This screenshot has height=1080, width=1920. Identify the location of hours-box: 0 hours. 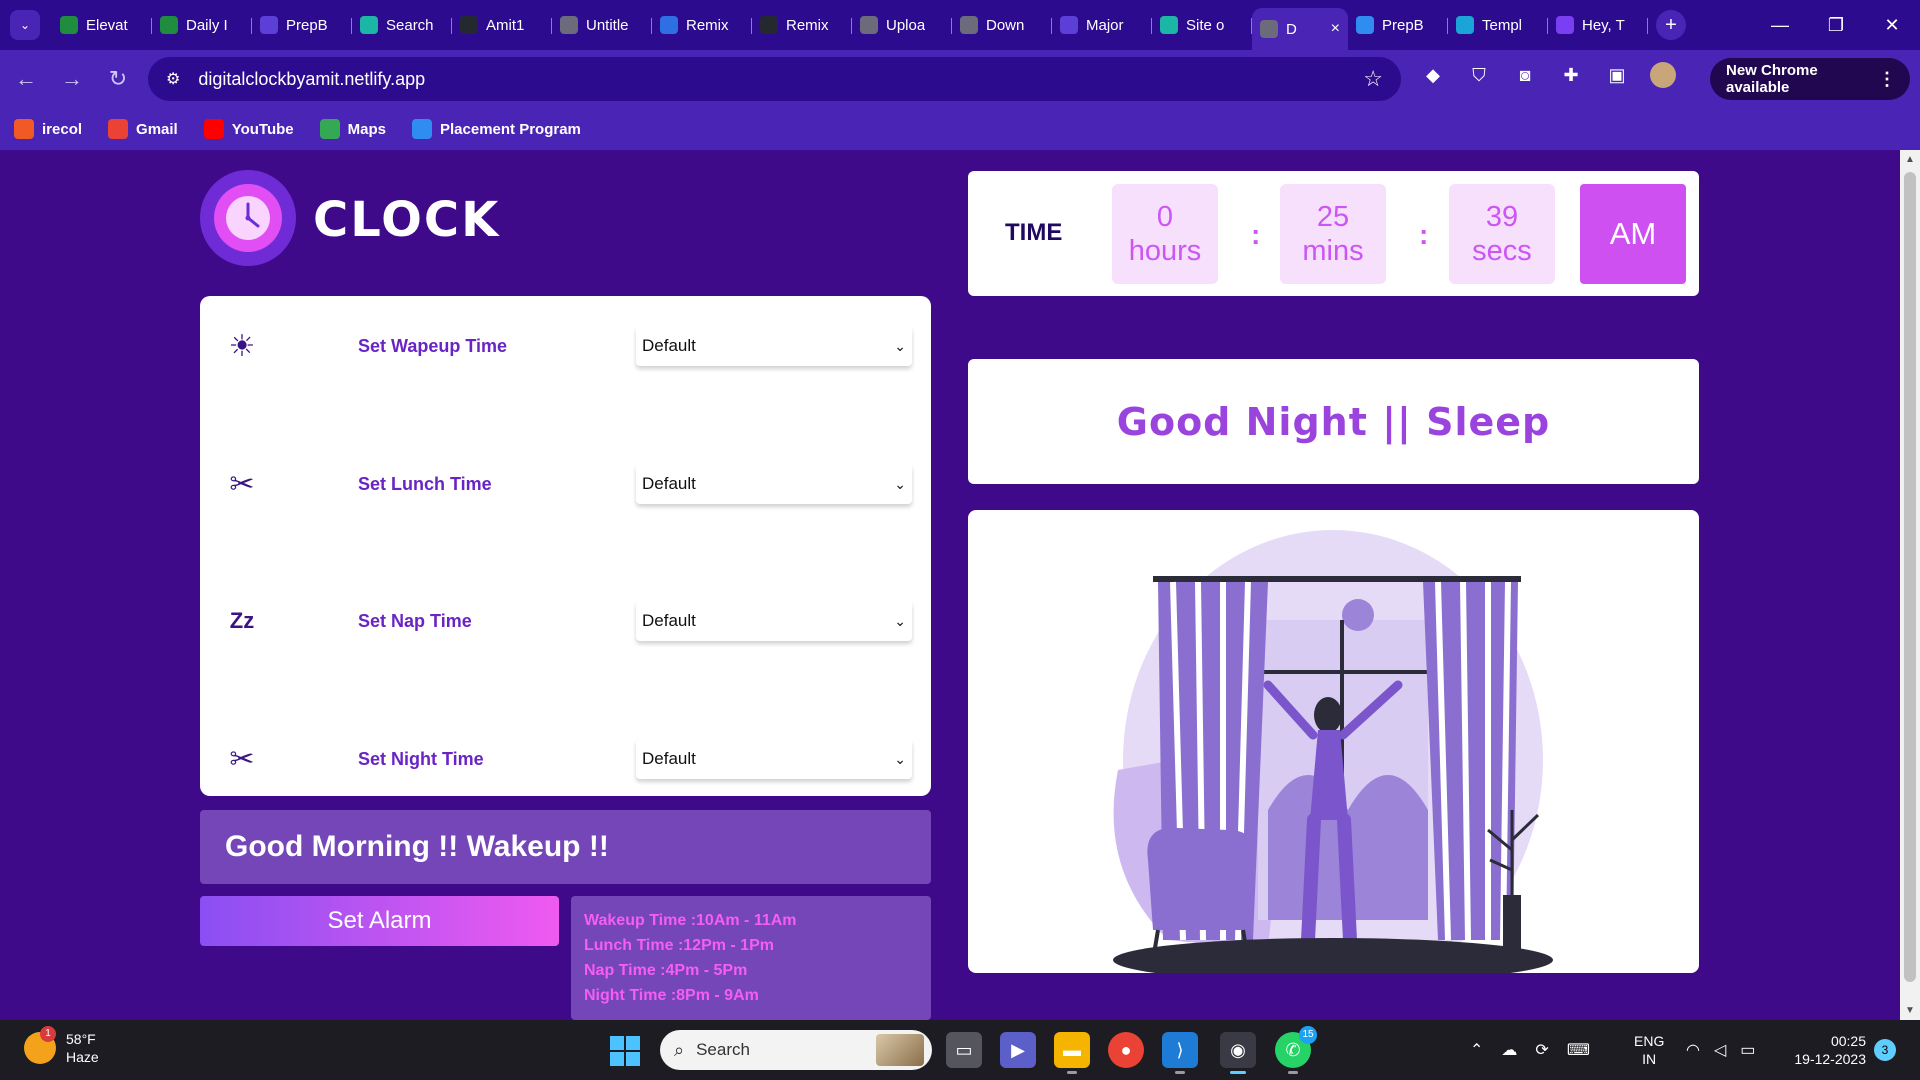
(1165, 234).